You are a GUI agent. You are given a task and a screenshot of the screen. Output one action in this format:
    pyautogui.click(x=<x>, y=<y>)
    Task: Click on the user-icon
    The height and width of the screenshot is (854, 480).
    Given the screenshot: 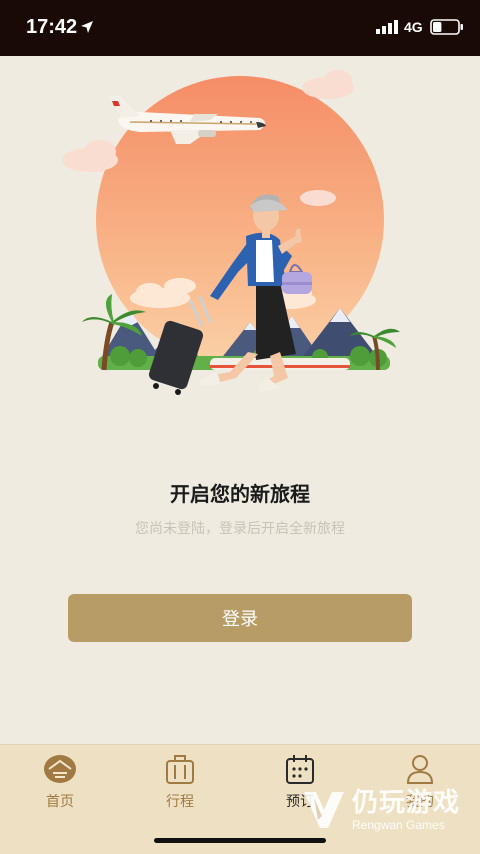 What is the action you would take?
    pyautogui.click(x=420, y=769)
    